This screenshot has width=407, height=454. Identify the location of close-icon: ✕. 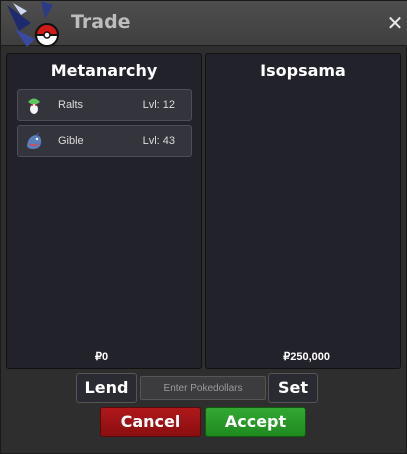
(395, 23).